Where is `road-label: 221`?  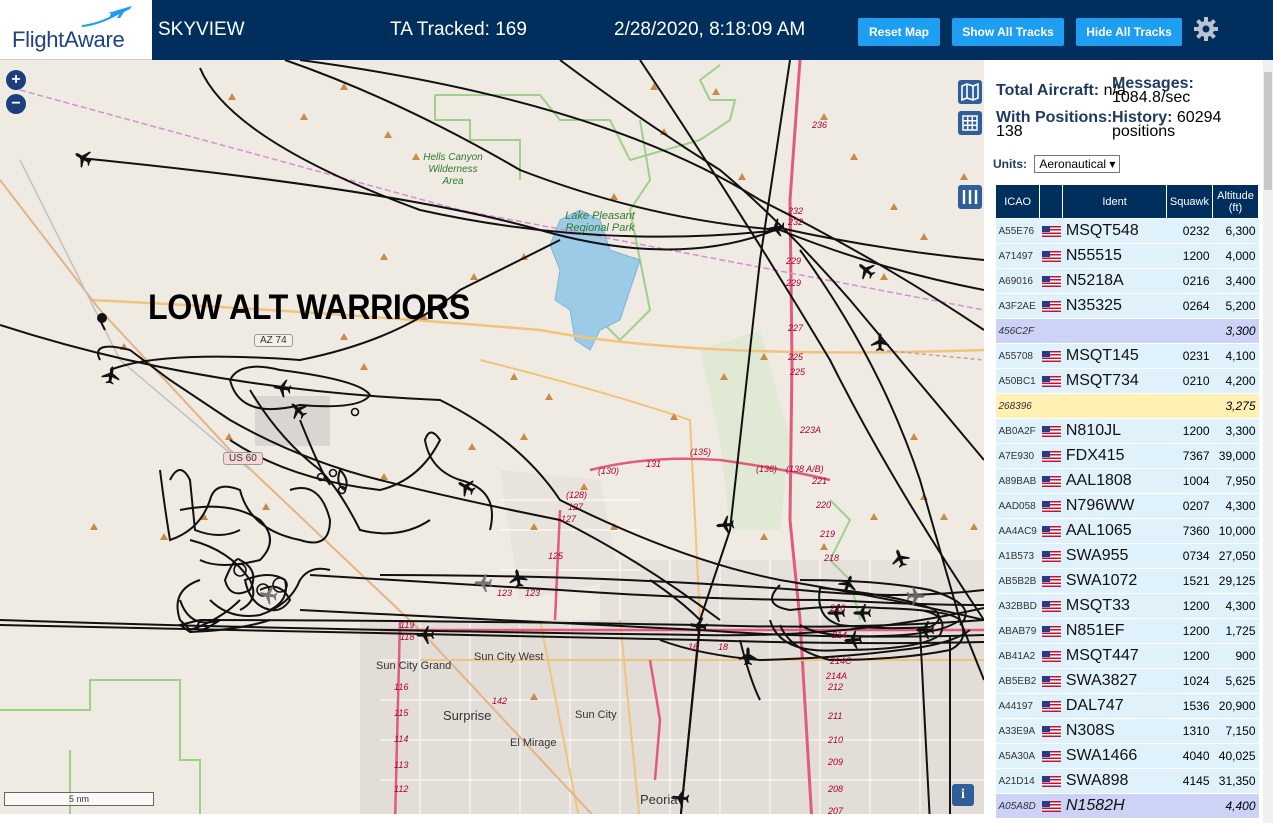 road-label: 221 is located at coordinates (820, 481).